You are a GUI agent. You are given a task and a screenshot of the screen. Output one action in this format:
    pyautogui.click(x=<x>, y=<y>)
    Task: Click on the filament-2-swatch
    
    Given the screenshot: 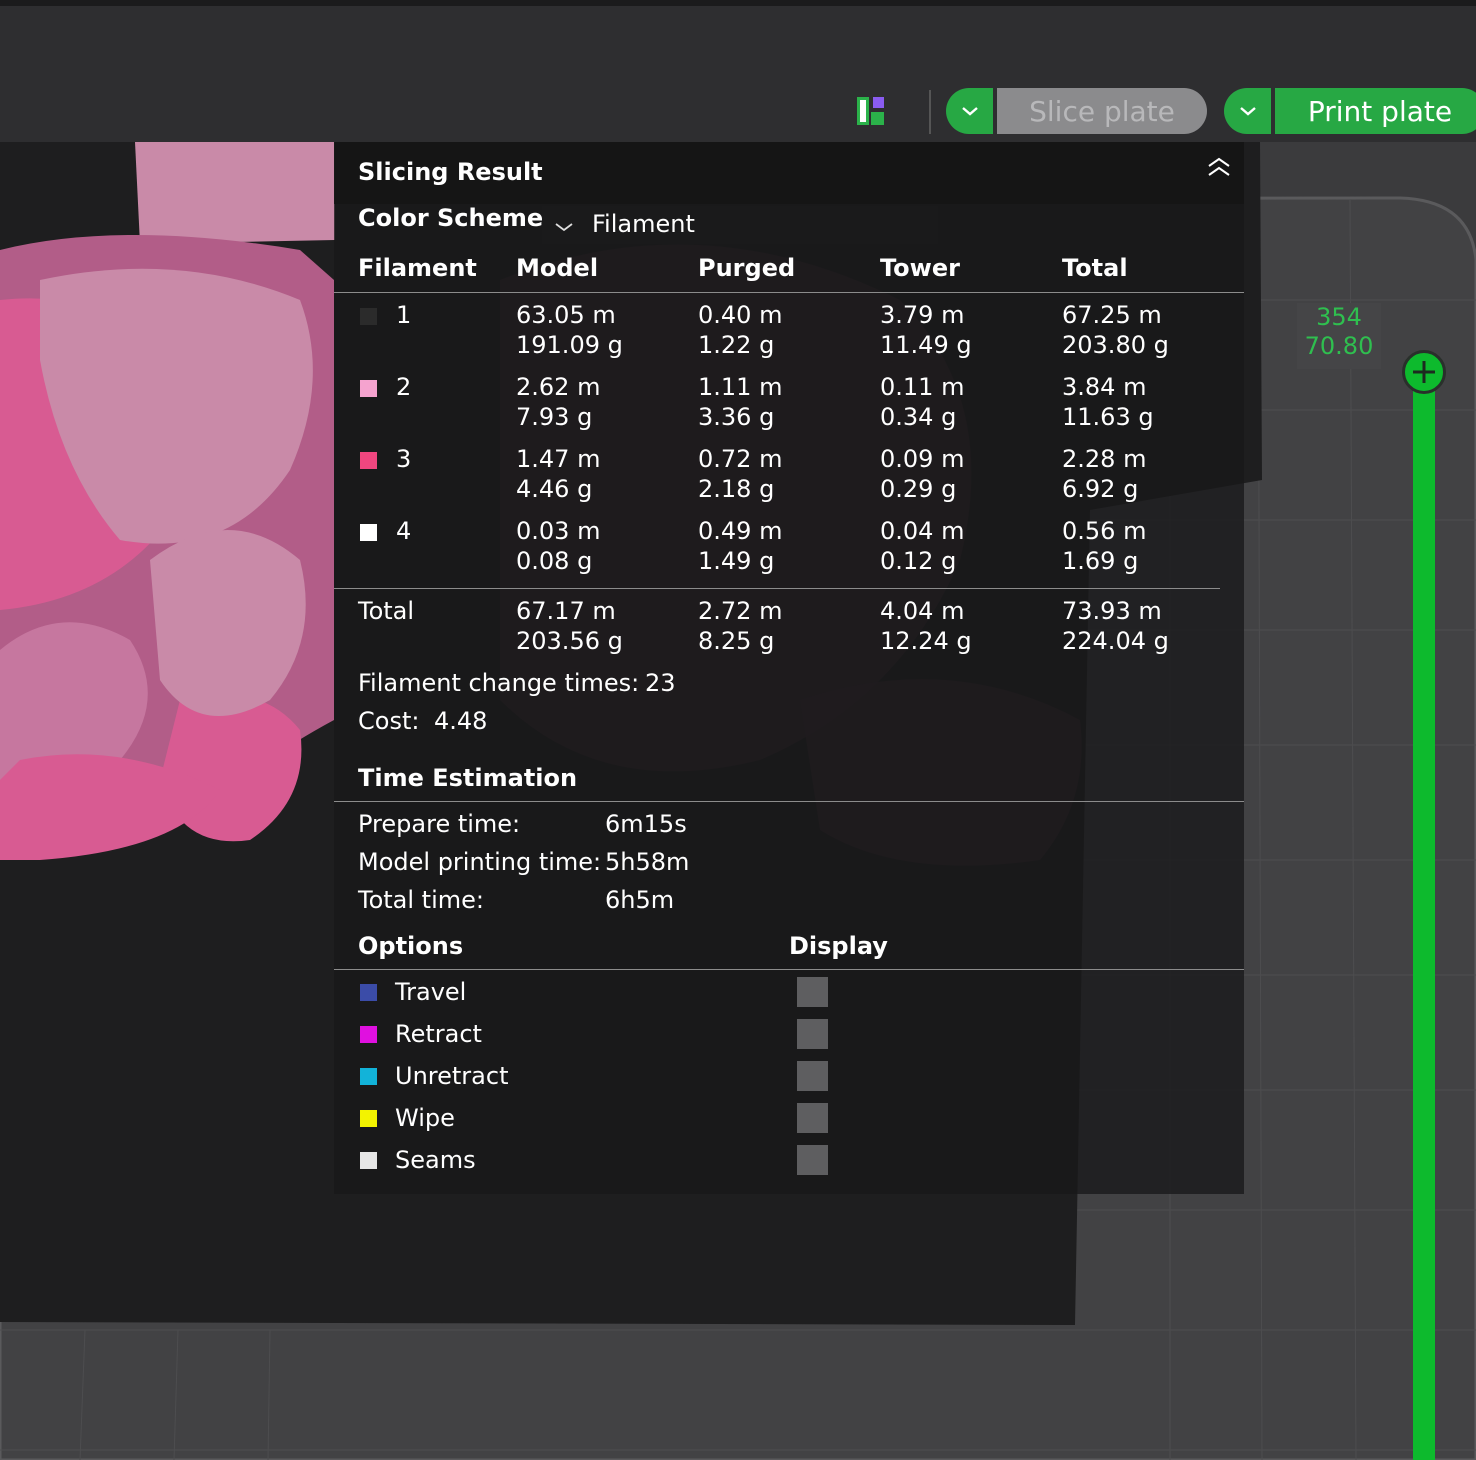 What is the action you would take?
    pyautogui.click(x=368, y=388)
    